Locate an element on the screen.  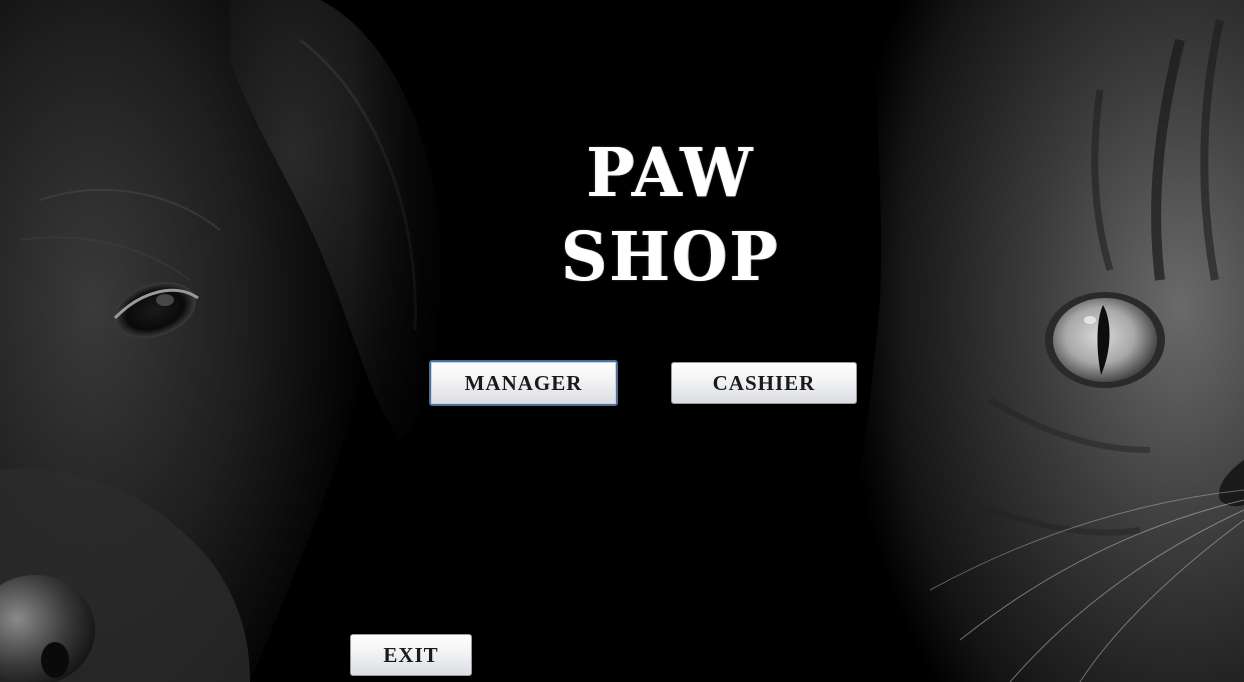
manager-button: MANAGER is located at coordinates (523, 383).